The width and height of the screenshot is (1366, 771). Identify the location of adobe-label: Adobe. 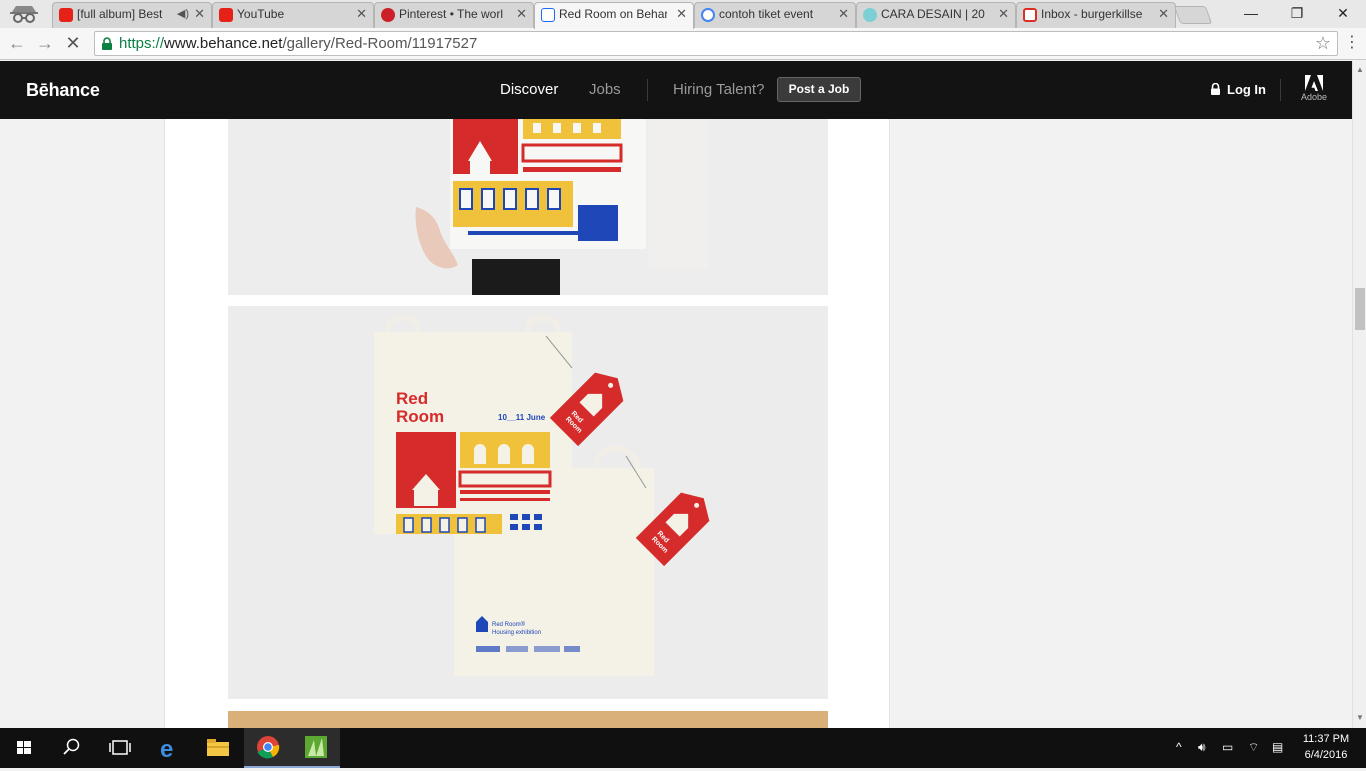
(1314, 97).